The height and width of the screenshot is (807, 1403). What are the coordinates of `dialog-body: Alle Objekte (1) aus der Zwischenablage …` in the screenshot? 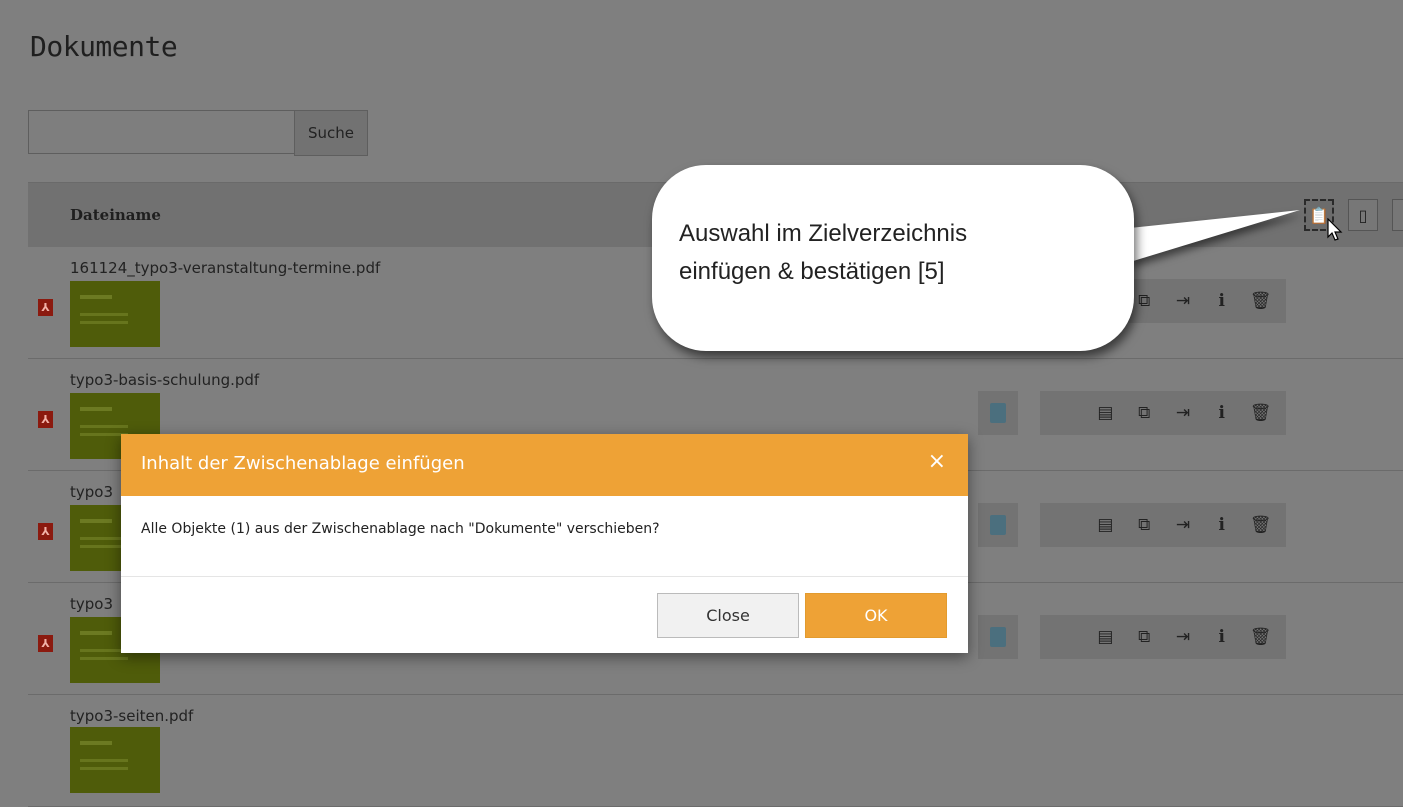 It's located at (544, 536).